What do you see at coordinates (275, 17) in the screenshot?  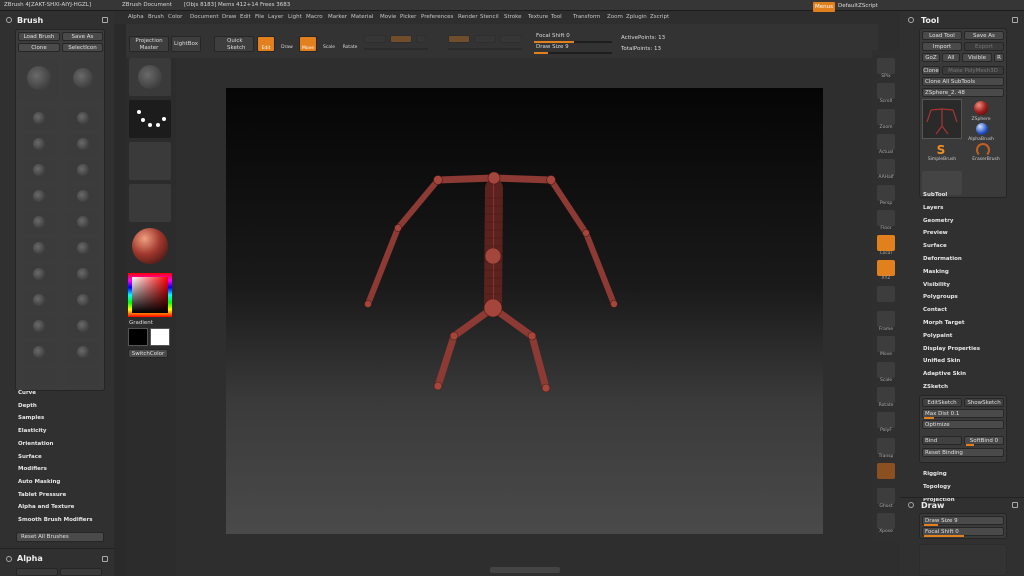 I see `menu-item-layer: Layer` at bounding box center [275, 17].